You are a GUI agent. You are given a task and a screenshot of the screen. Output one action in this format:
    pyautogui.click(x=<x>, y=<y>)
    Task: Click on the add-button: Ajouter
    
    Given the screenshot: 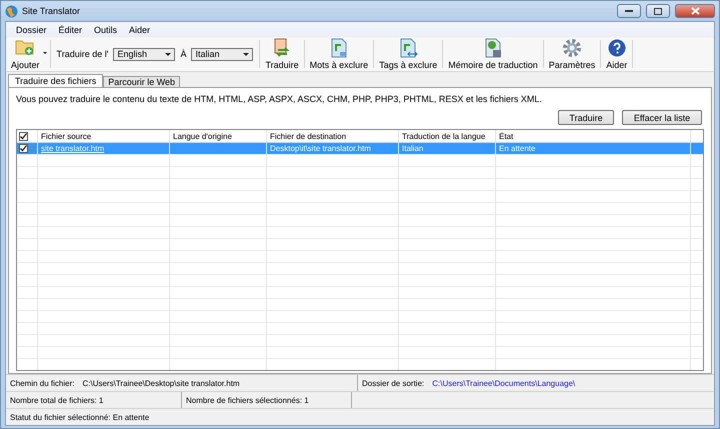 What is the action you would take?
    pyautogui.click(x=25, y=54)
    